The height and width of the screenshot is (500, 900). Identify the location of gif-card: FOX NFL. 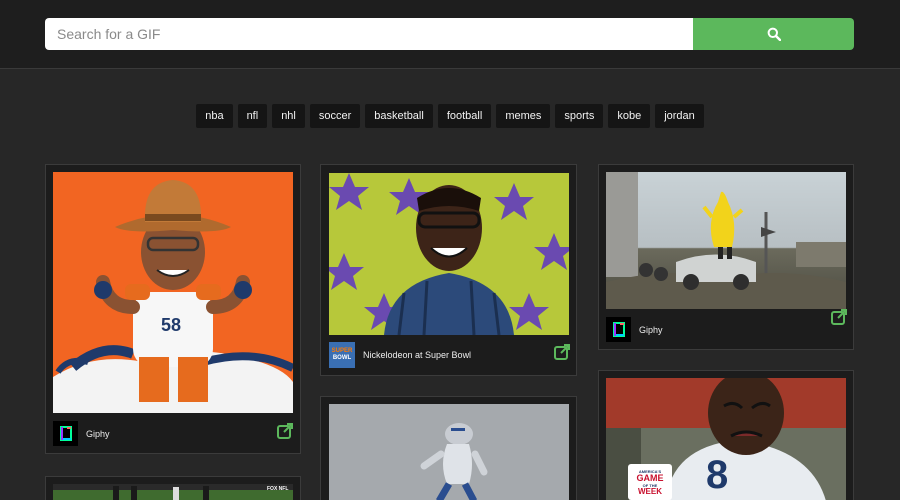
(173, 488).